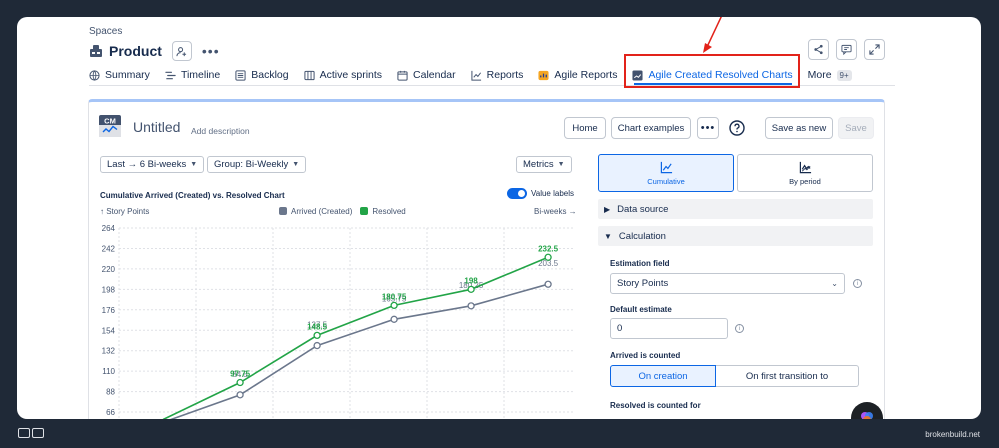 This screenshot has height=448, width=999. I want to click on board-icon, so click(309, 75).